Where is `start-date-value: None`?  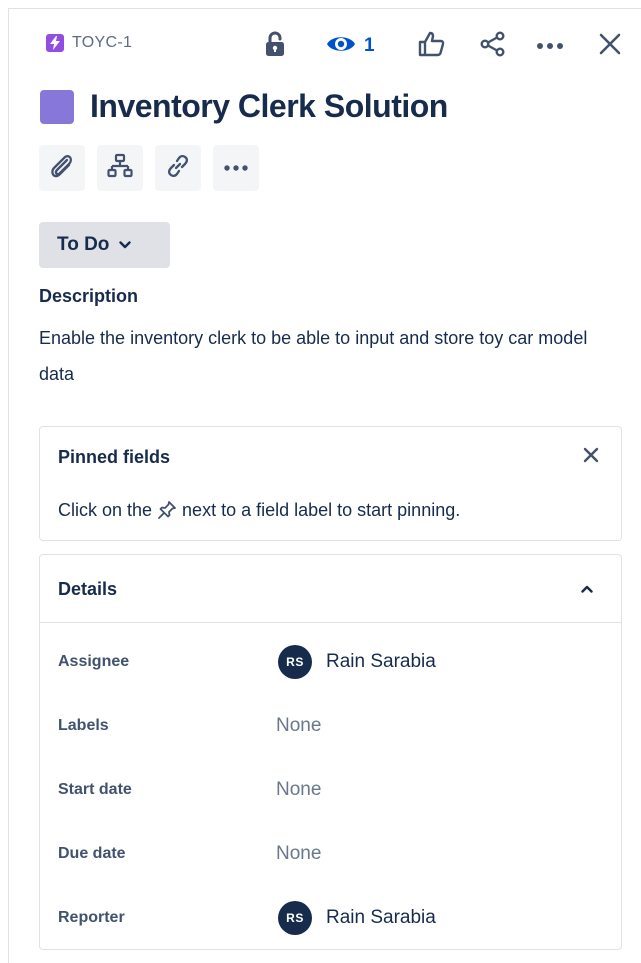
start-date-value: None is located at coordinates (298, 790).